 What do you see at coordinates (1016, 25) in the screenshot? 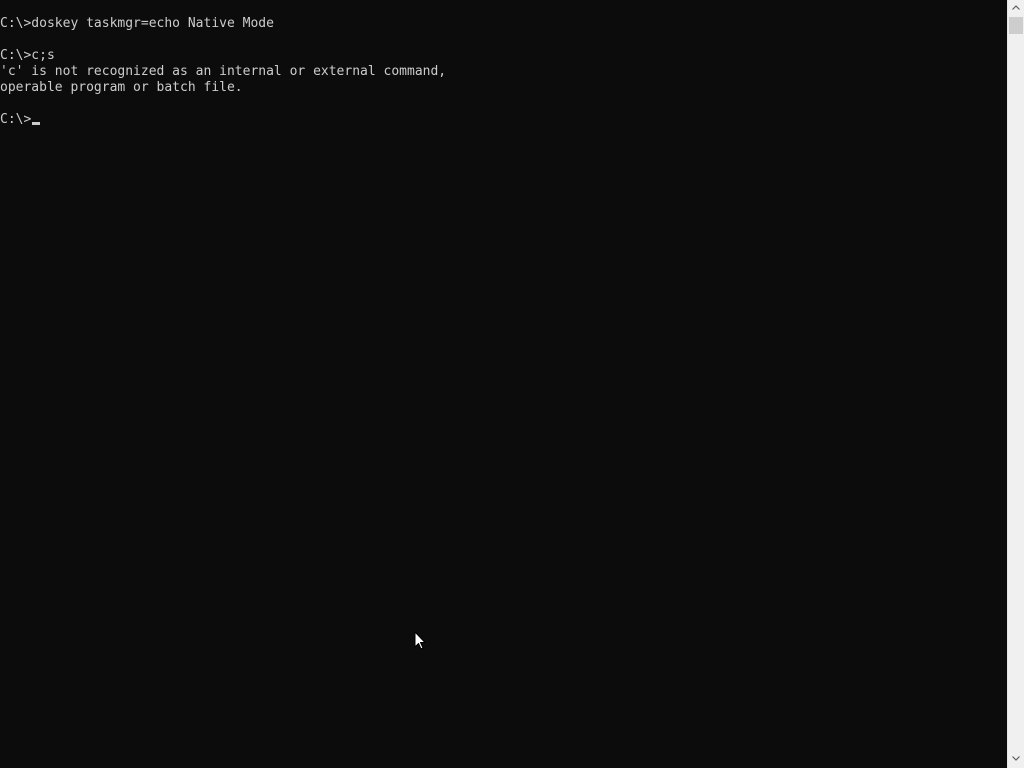
I see `scroll-thumb` at bounding box center [1016, 25].